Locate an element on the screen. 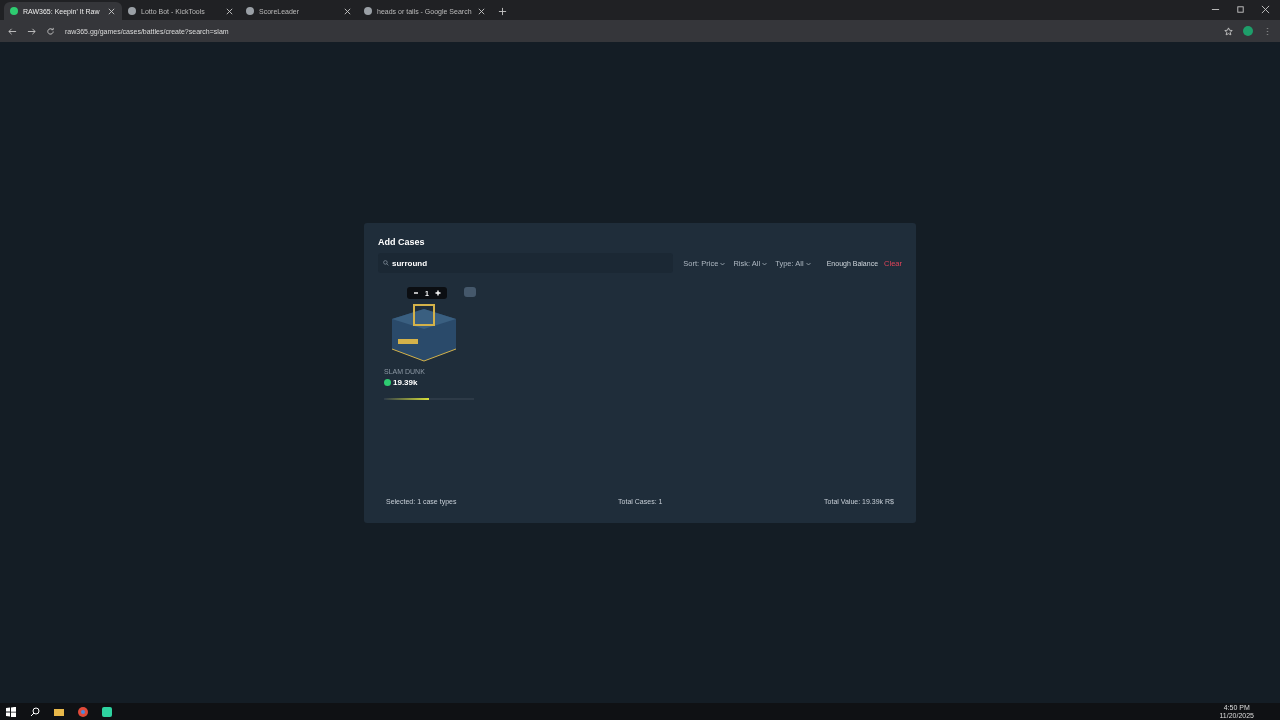 The image size is (1280, 720). back-icon is located at coordinates (12, 31).